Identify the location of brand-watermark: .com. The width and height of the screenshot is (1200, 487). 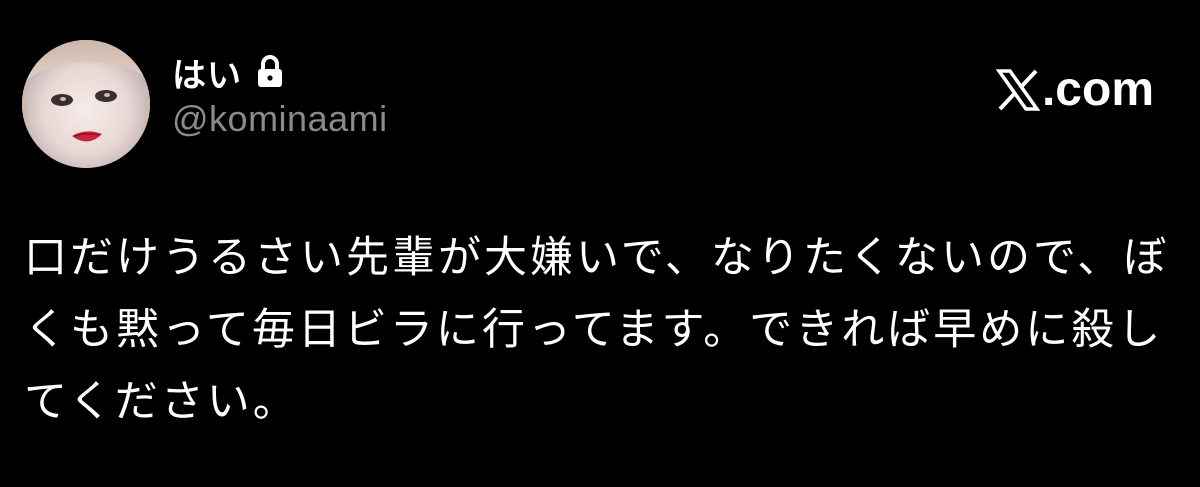
(1074, 89).